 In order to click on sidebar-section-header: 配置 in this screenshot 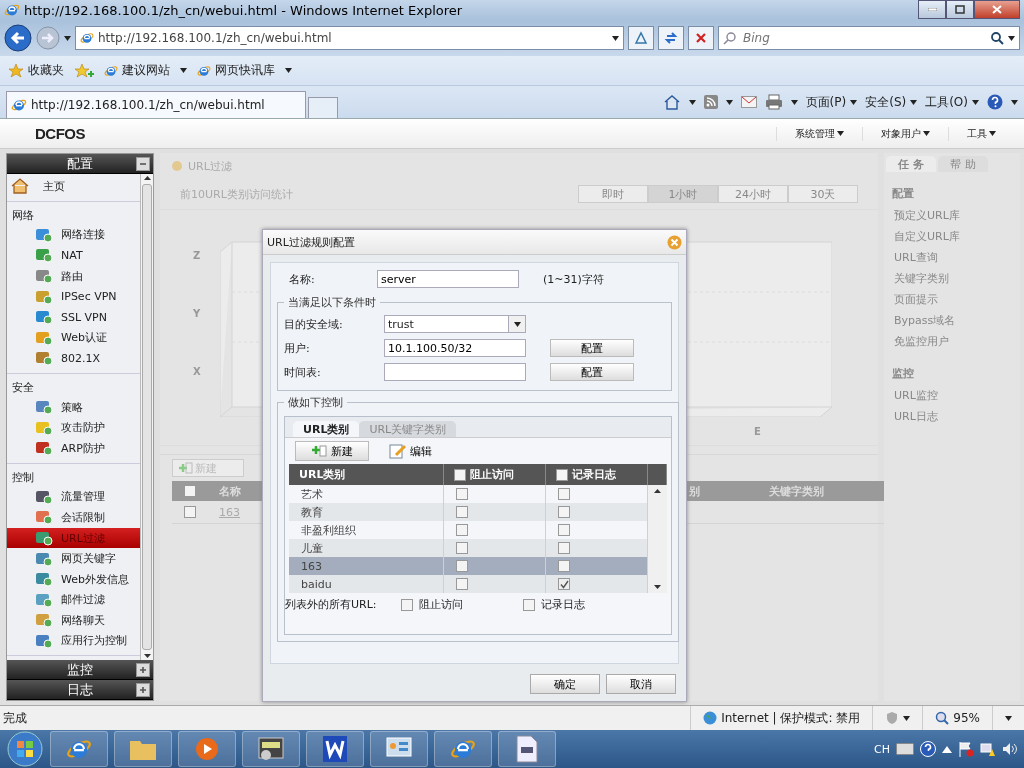, I will do `click(80, 164)`.